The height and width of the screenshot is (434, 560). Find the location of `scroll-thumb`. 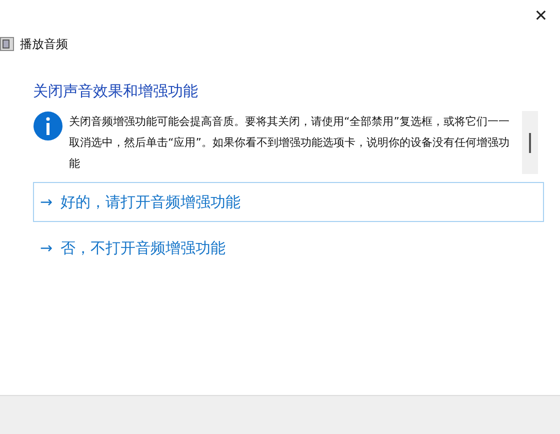

scroll-thumb is located at coordinates (530, 143).